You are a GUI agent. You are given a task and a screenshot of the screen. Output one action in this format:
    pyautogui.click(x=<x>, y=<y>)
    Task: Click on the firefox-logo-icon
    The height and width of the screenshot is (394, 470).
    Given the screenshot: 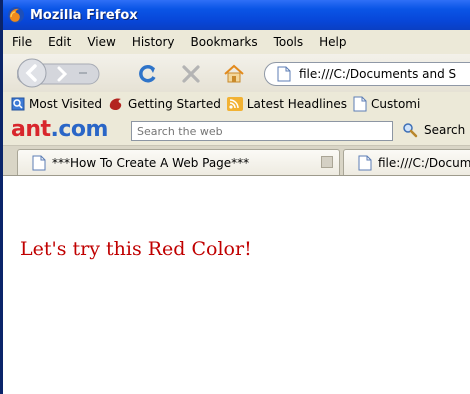 What is the action you would take?
    pyautogui.click(x=16, y=15)
    